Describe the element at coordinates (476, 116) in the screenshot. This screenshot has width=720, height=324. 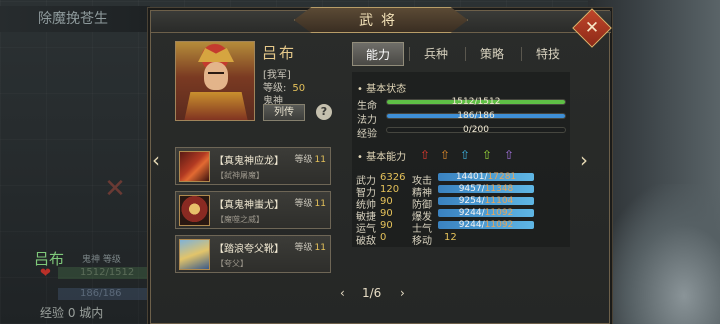
I see `mp-value: 186/186` at that location.